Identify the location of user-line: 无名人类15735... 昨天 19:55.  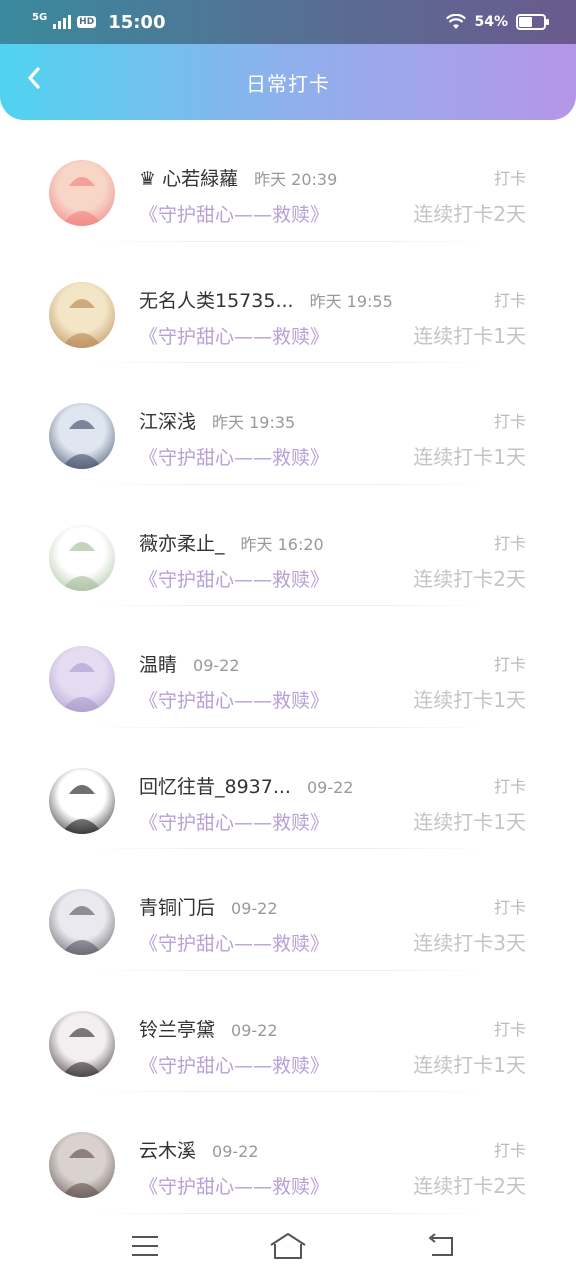
(266, 299).